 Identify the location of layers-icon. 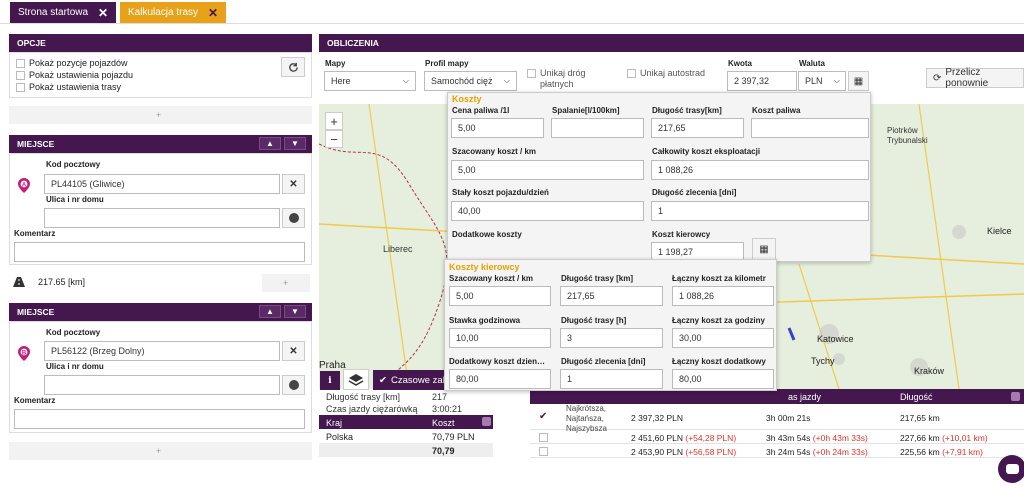
(356, 379).